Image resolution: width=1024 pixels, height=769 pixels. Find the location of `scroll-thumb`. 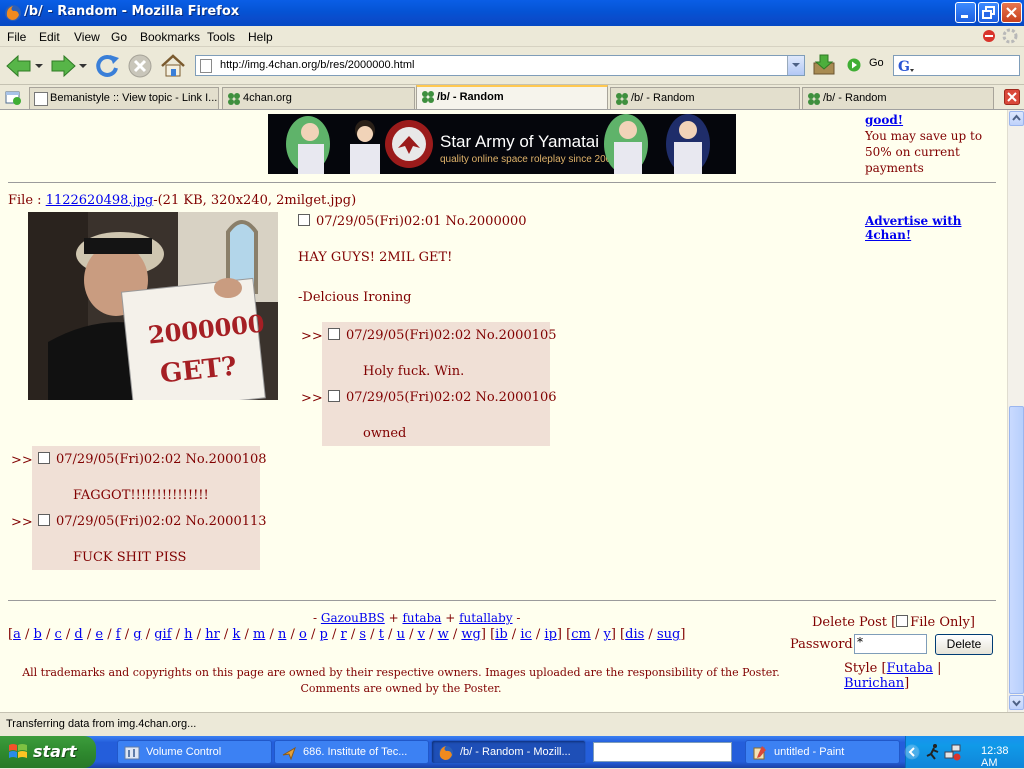

scroll-thumb is located at coordinates (1016, 550).